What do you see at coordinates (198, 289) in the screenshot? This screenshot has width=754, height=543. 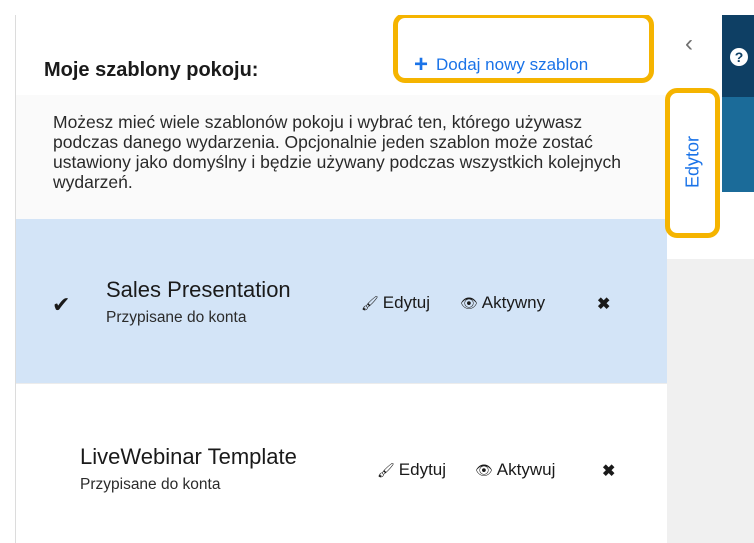 I see `template-name: Sales Presentation` at bounding box center [198, 289].